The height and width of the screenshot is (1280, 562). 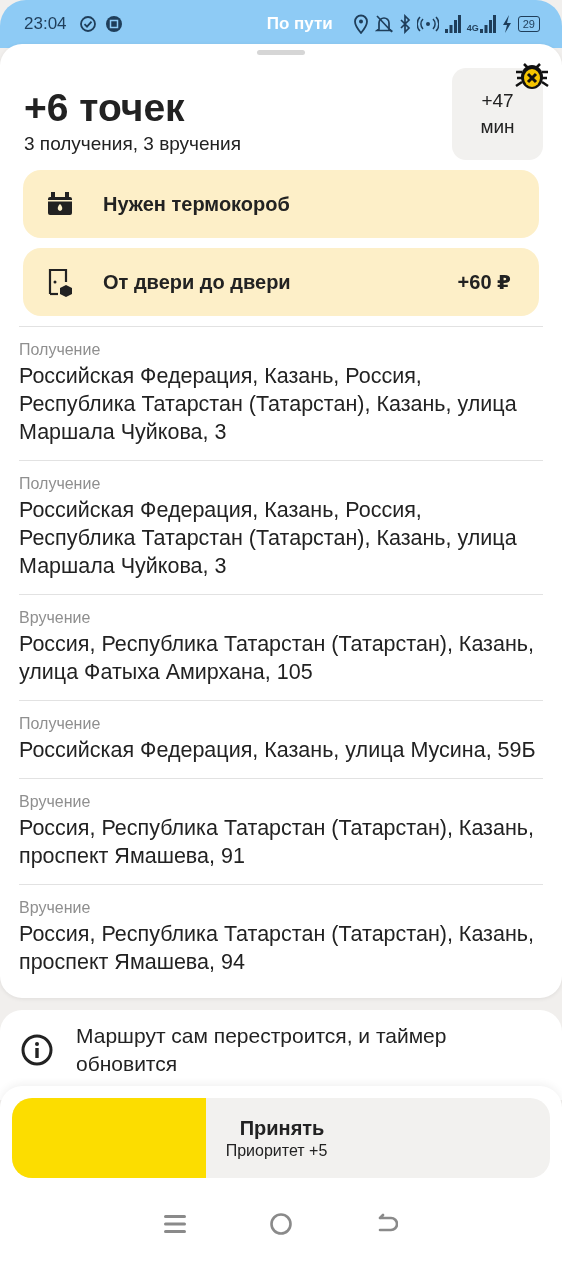 I want to click on accept-label: Принять, so click(x=281, y=1128).